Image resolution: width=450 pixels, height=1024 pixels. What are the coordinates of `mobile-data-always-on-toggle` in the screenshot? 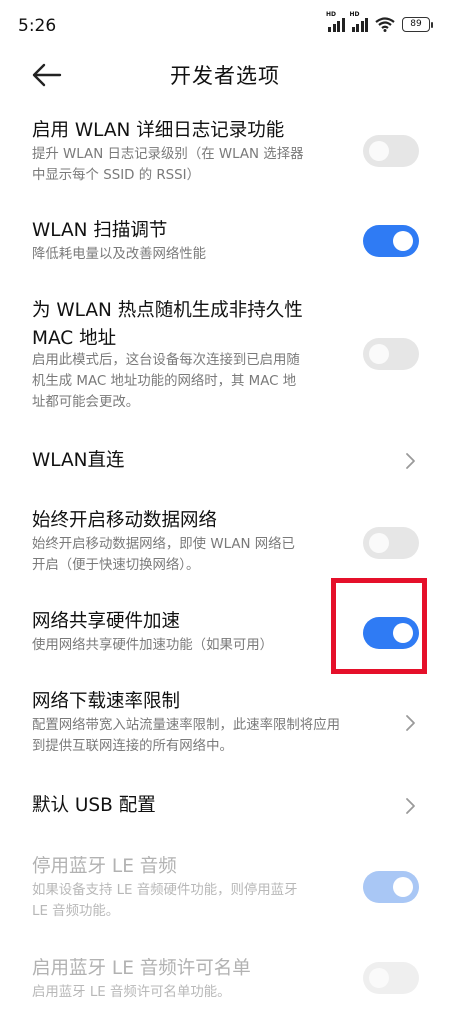 It's located at (391, 543).